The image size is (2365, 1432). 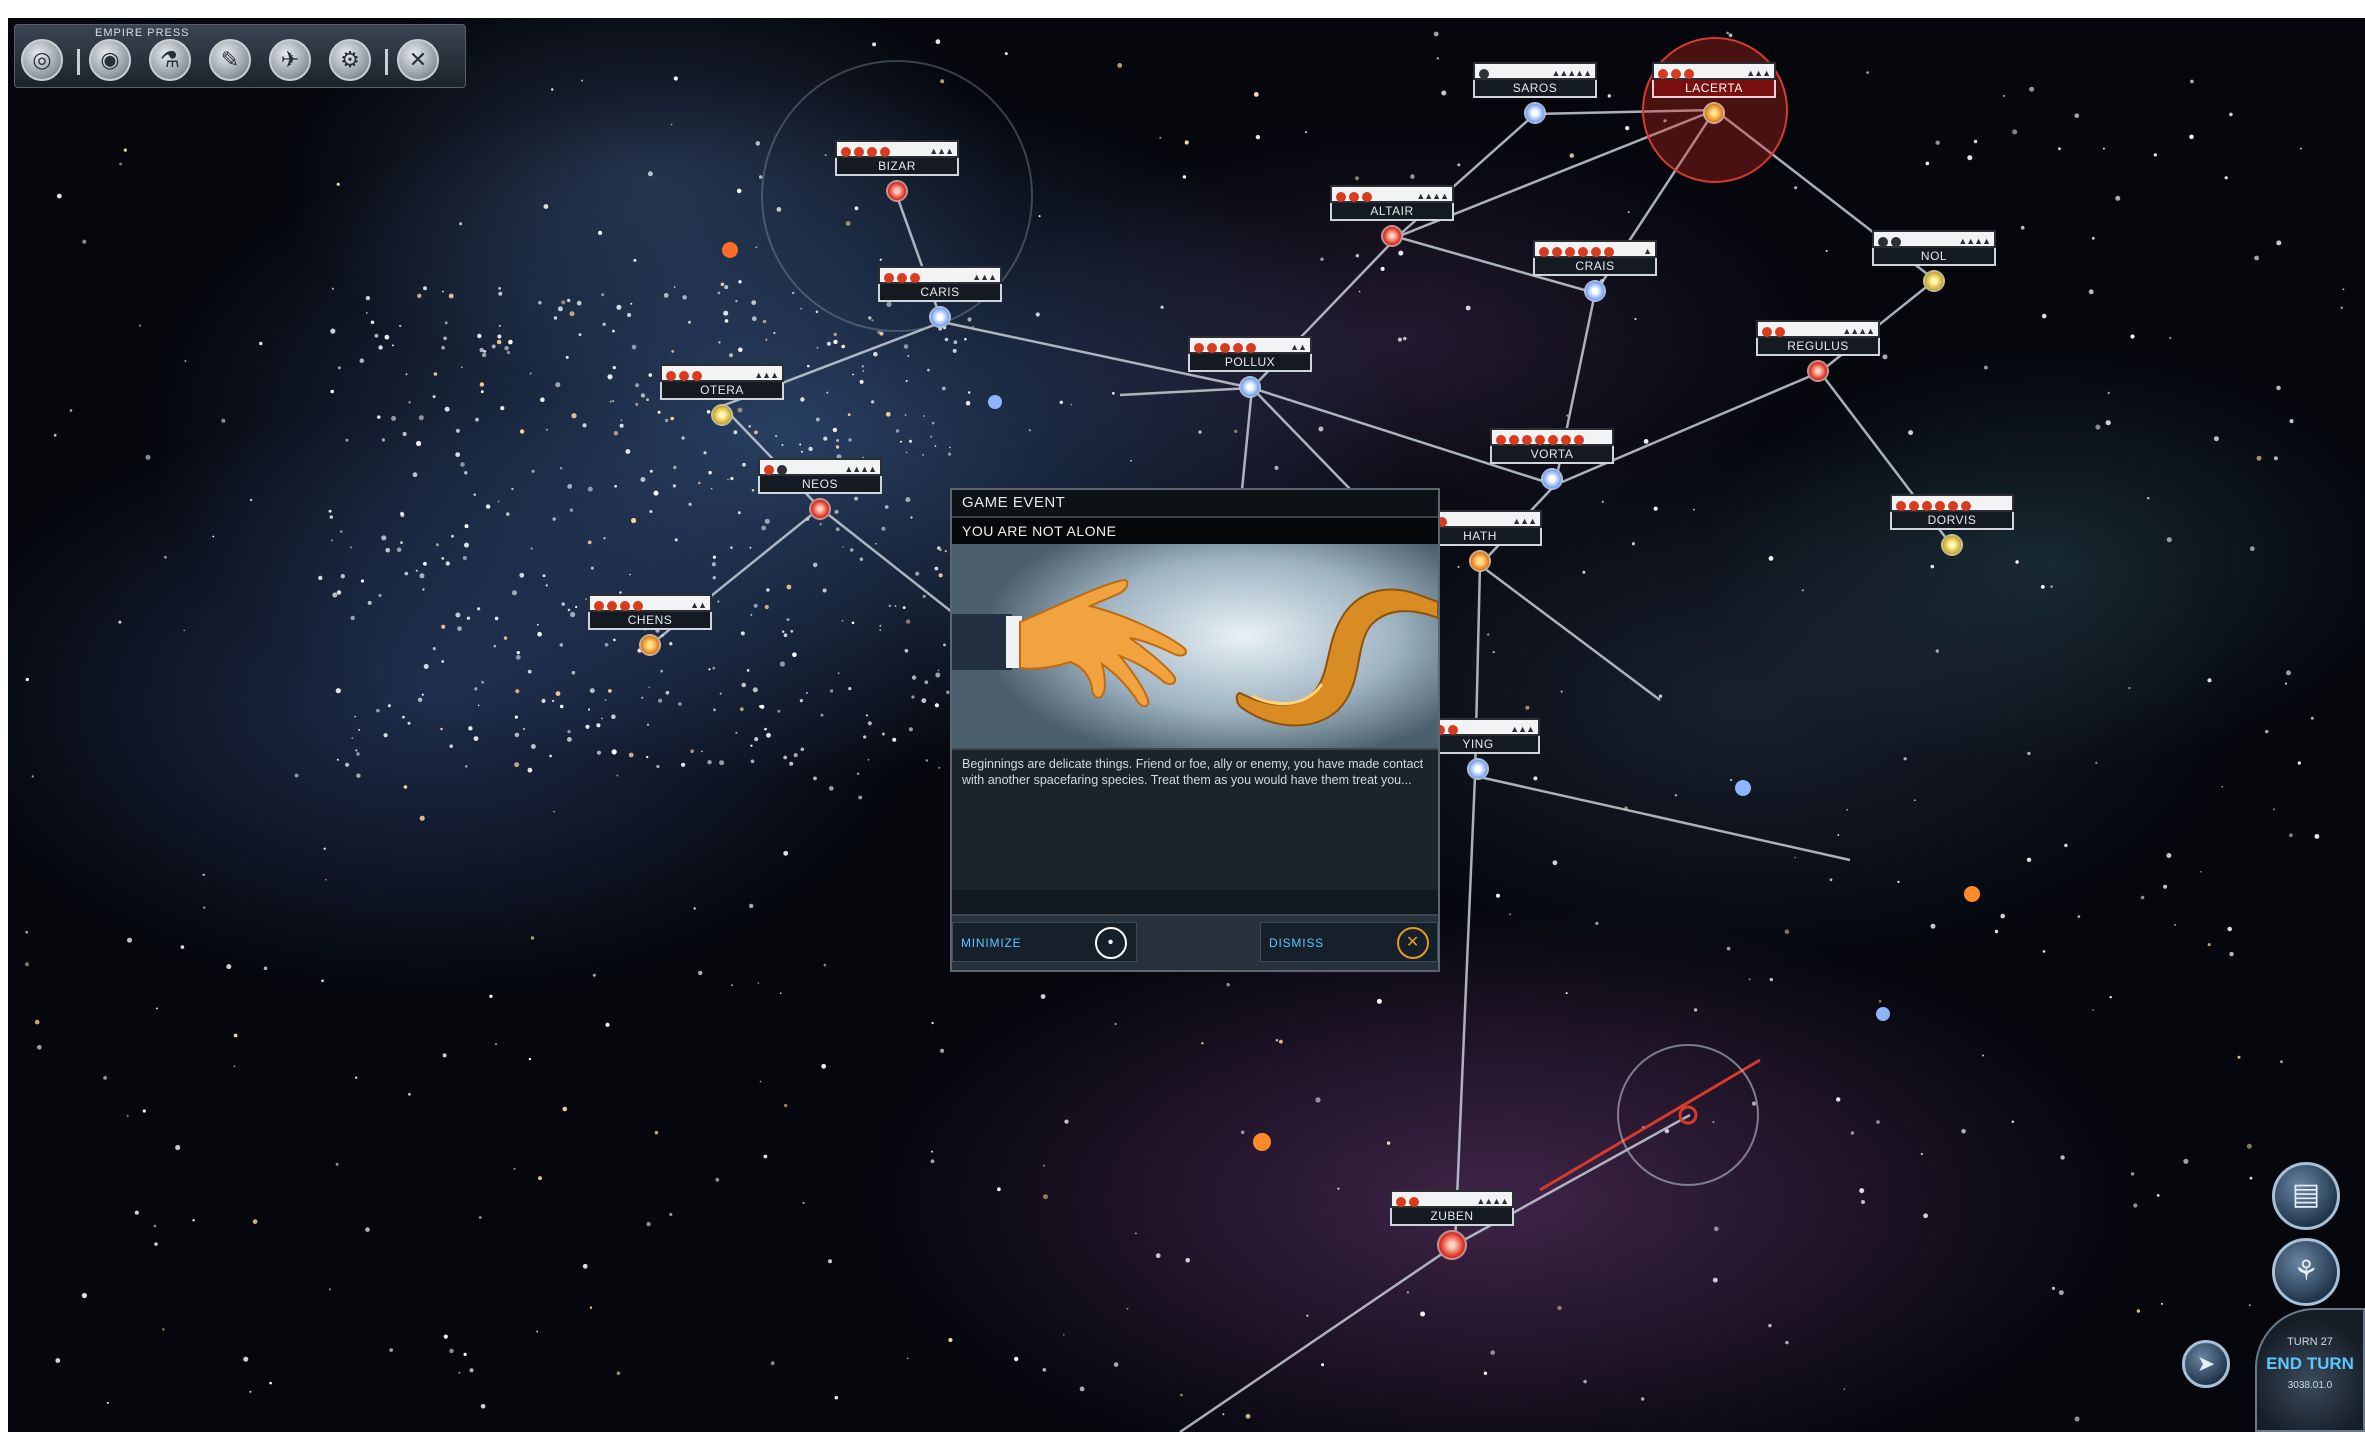 I want to click on system-zuben: ▲▲▲▲ ZUBEN, so click(x=1452, y=1225).